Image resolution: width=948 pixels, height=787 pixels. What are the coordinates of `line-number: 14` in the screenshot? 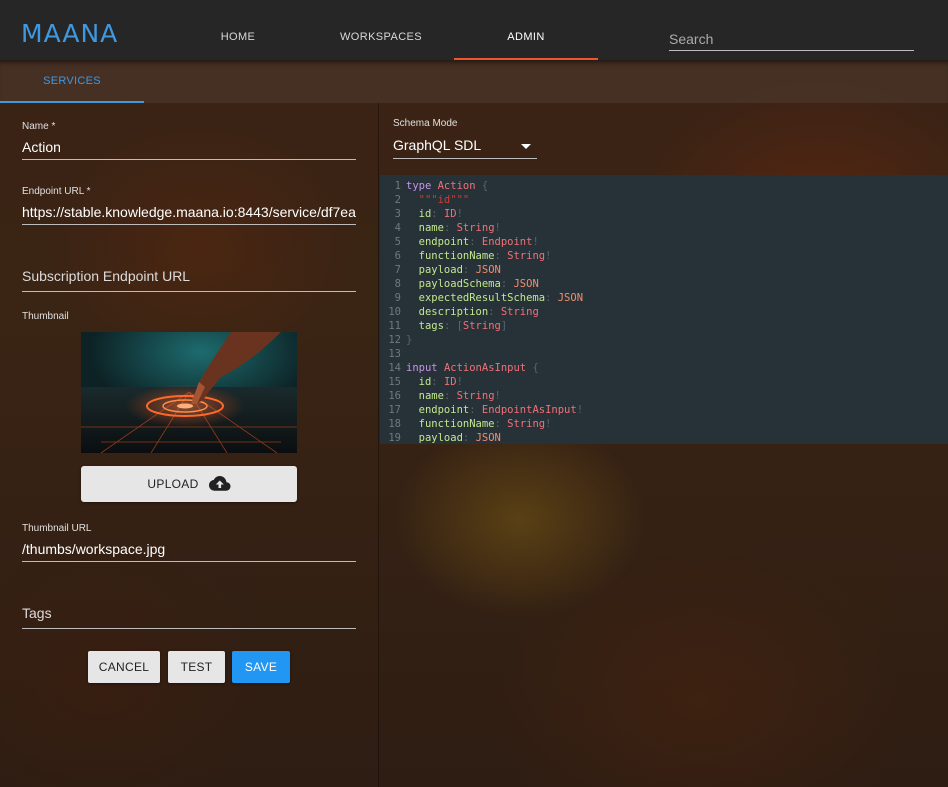 It's located at (394, 368).